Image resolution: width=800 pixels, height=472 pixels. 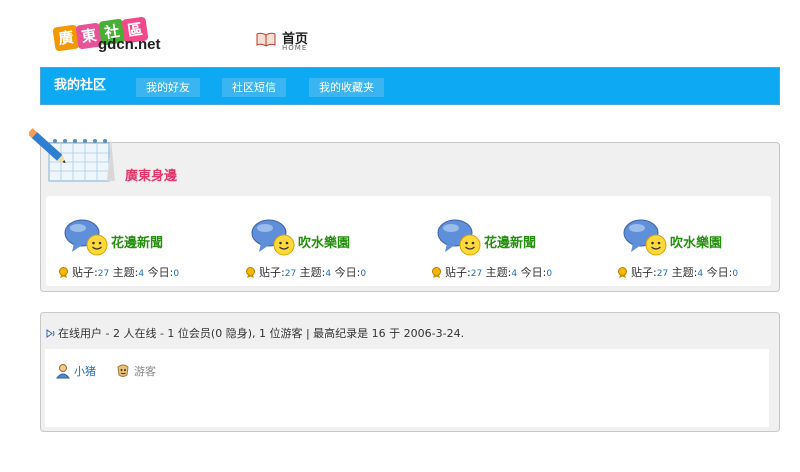 I want to click on home-sublabel: HOME, so click(x=295, y=48).